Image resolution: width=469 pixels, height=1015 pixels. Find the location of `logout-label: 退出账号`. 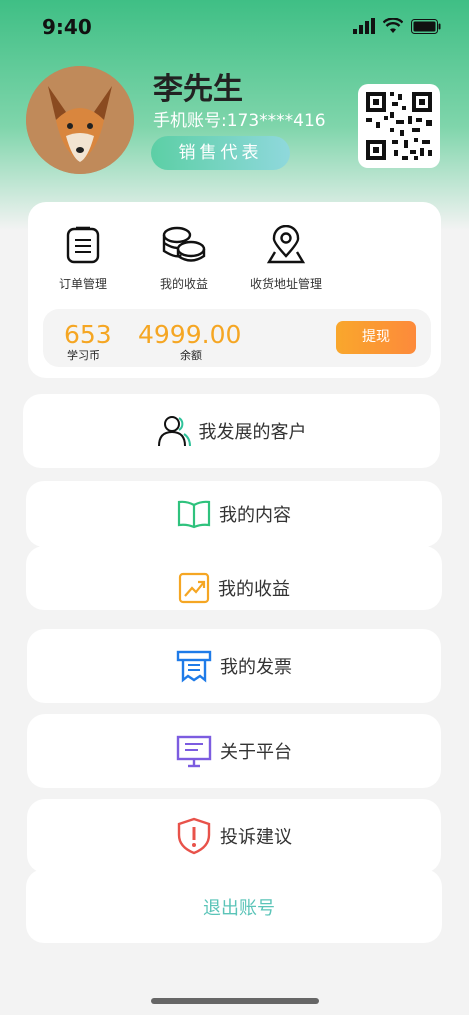

logout-label: 退出账号 is located at coordinates (239, 908).